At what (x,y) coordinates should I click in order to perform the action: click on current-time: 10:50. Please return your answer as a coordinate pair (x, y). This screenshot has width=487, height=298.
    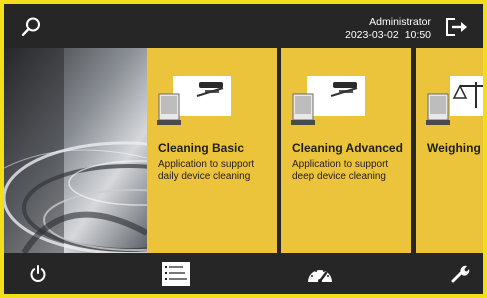
    Looking at the image, I should click on (417, 35).